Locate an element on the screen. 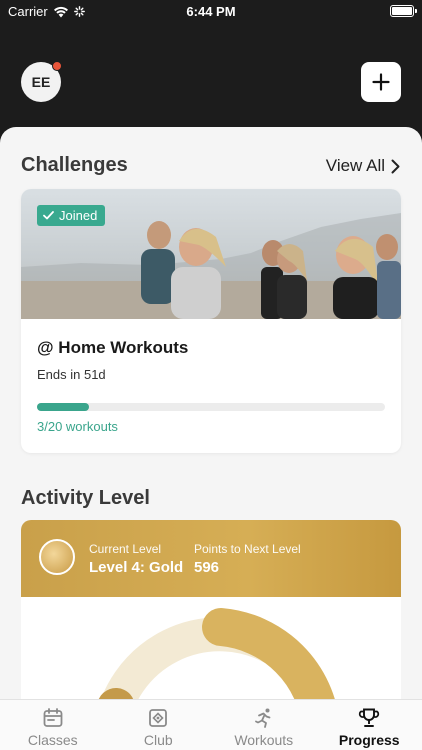  check-icon is located at coordinates (48, 215).